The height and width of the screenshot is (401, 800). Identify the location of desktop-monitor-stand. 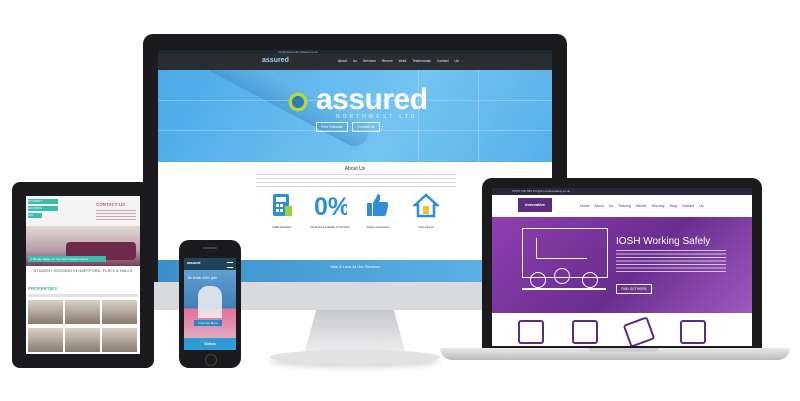
(355, 332).